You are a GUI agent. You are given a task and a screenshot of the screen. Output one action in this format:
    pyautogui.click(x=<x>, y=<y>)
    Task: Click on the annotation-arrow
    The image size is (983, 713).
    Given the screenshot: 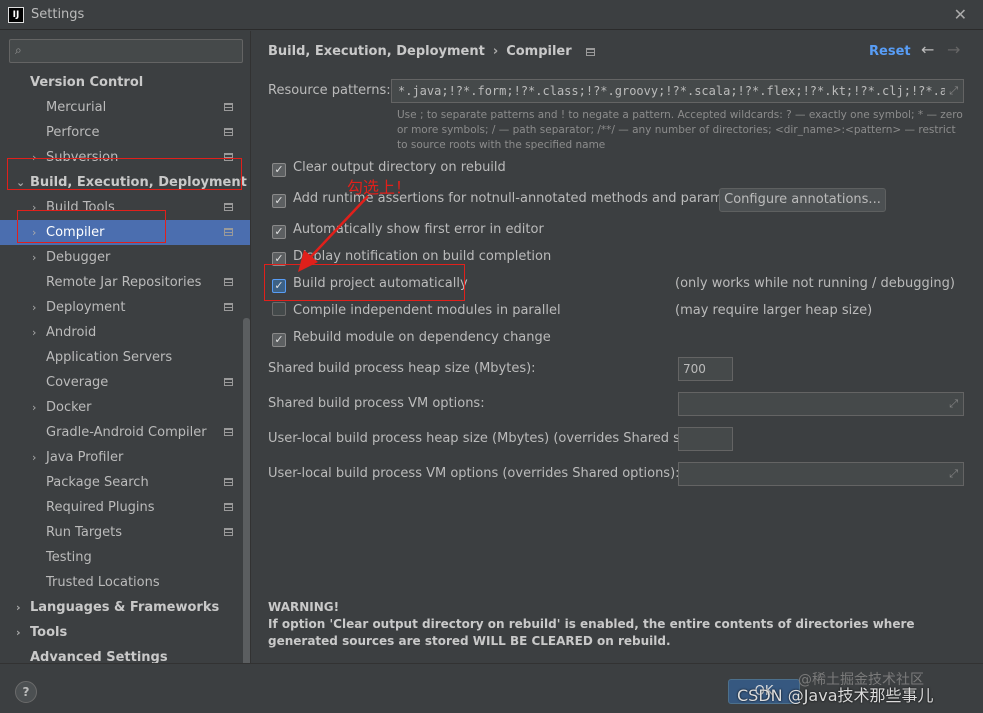 What is the action you would take?
    pyautogui.click(x=333, y=233)
    